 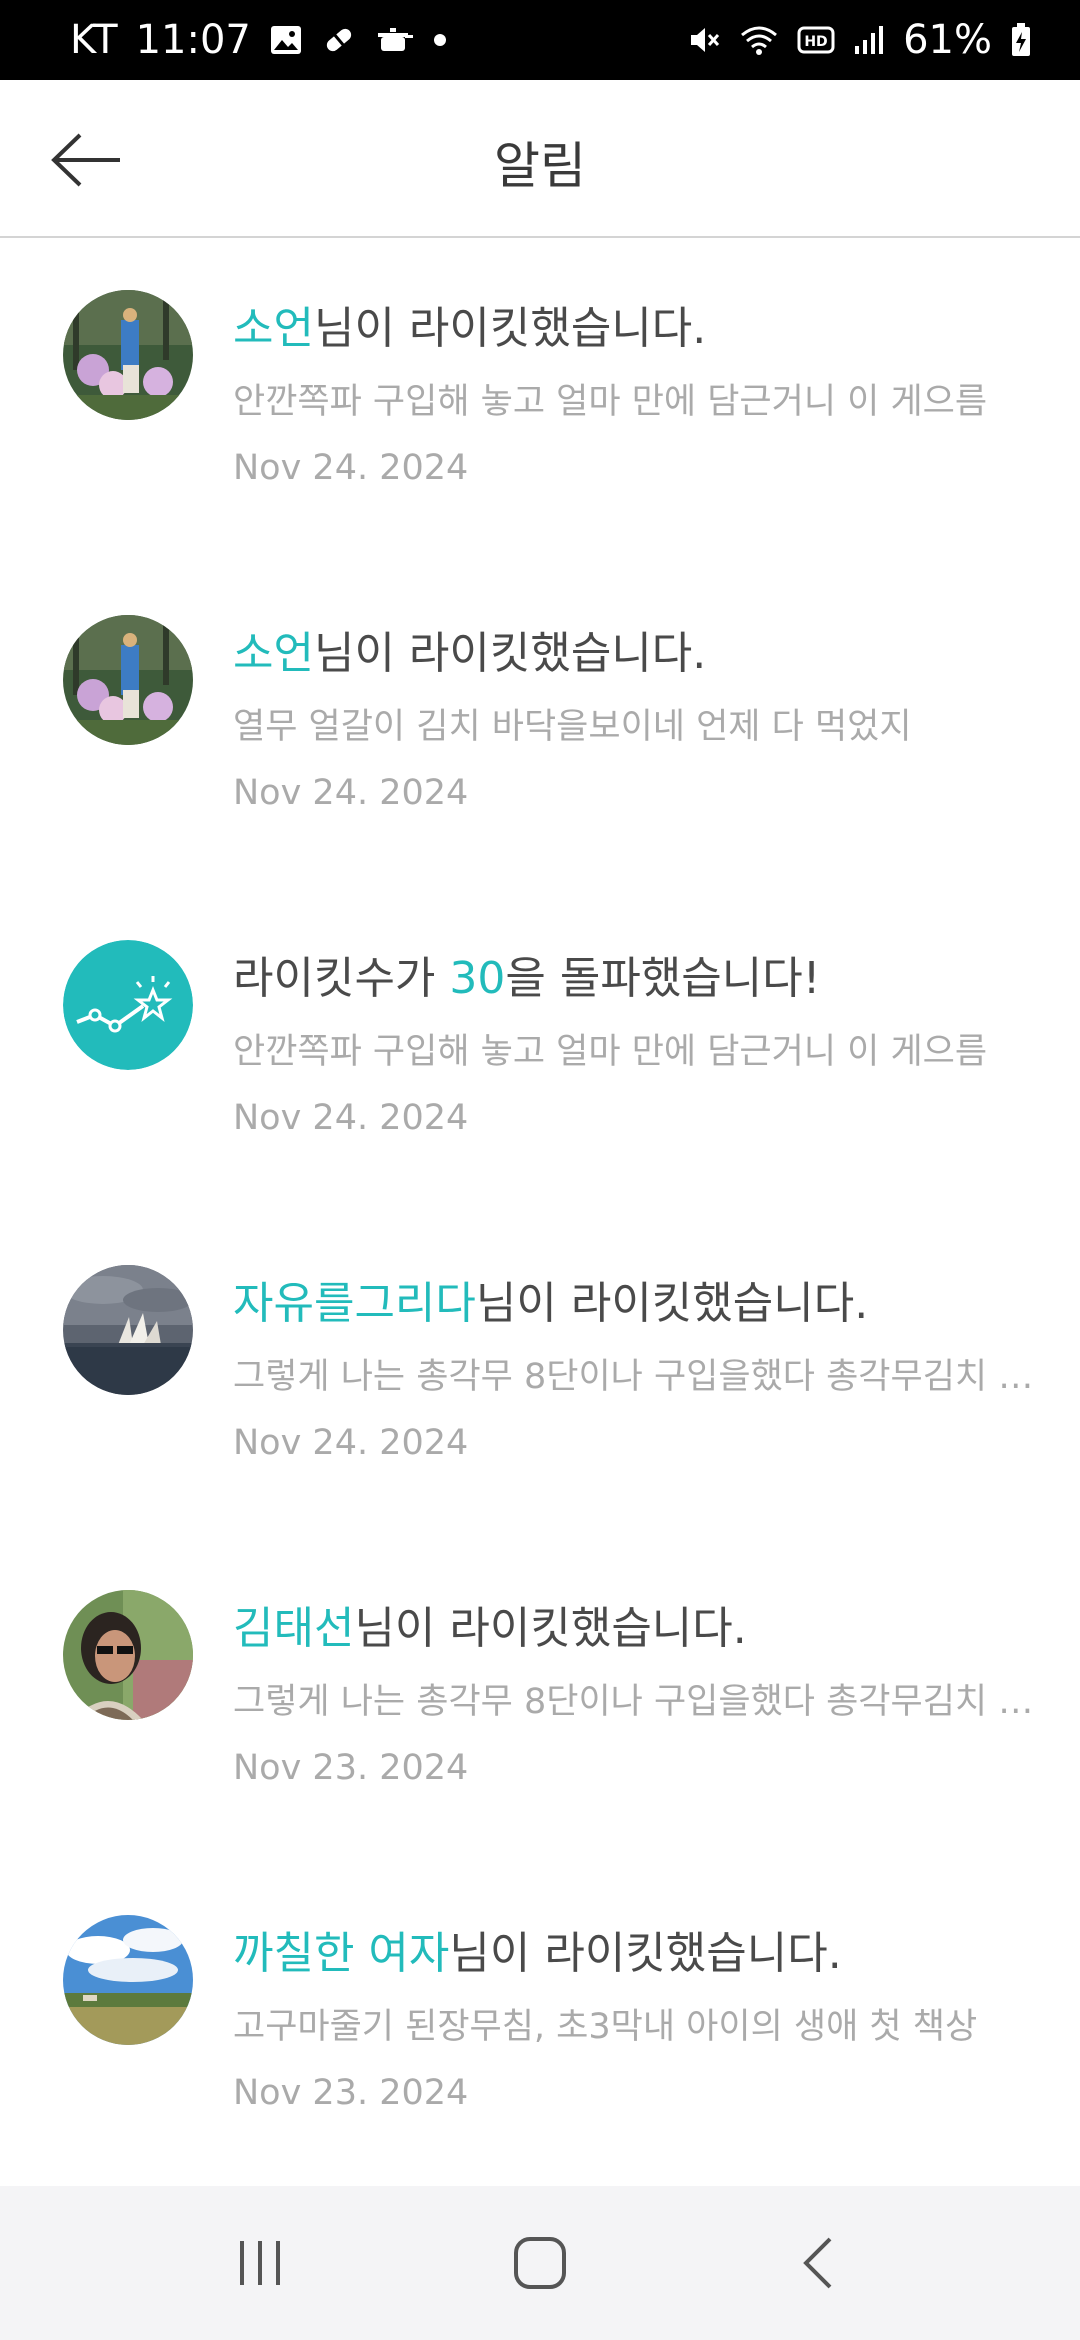 I want to click on user-name-link: 자유를그리다, so click(x=354, y=1303).